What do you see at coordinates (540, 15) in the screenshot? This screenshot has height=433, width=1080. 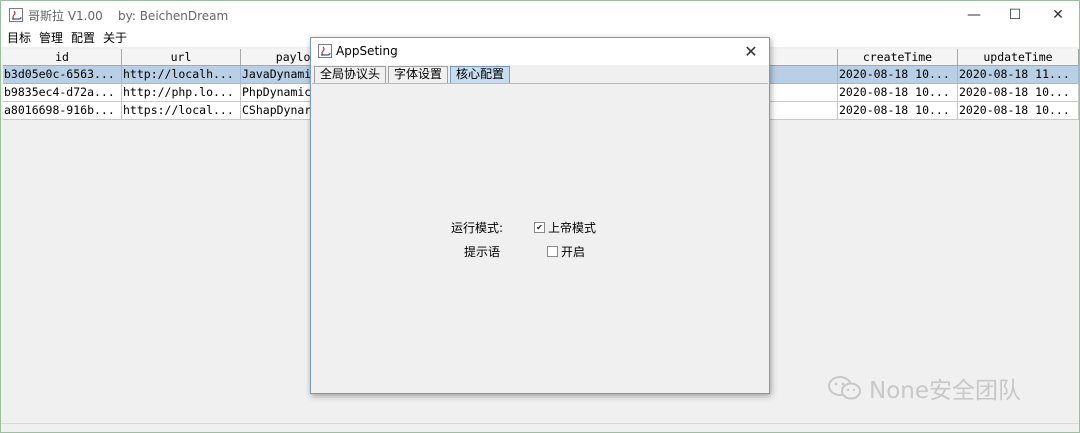 I see `title-bar: 哥斯拉 V1.00 by: BeichenDream — ☐ ✕` at bounding box center [540, 15].